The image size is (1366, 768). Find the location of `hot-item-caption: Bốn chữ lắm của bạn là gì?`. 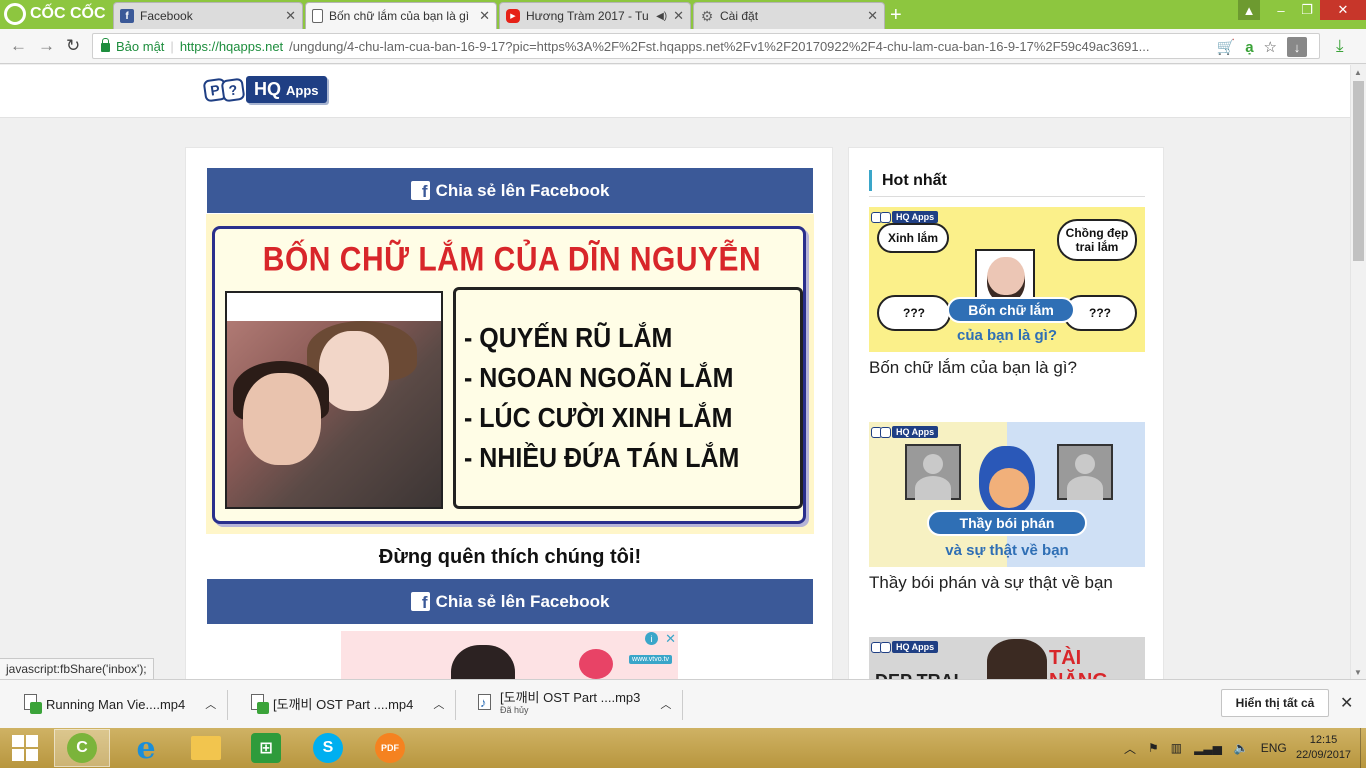

hot-item-caption: Bốn chữ lắm của bạn là gì? is located at coordinates (1007, 368).